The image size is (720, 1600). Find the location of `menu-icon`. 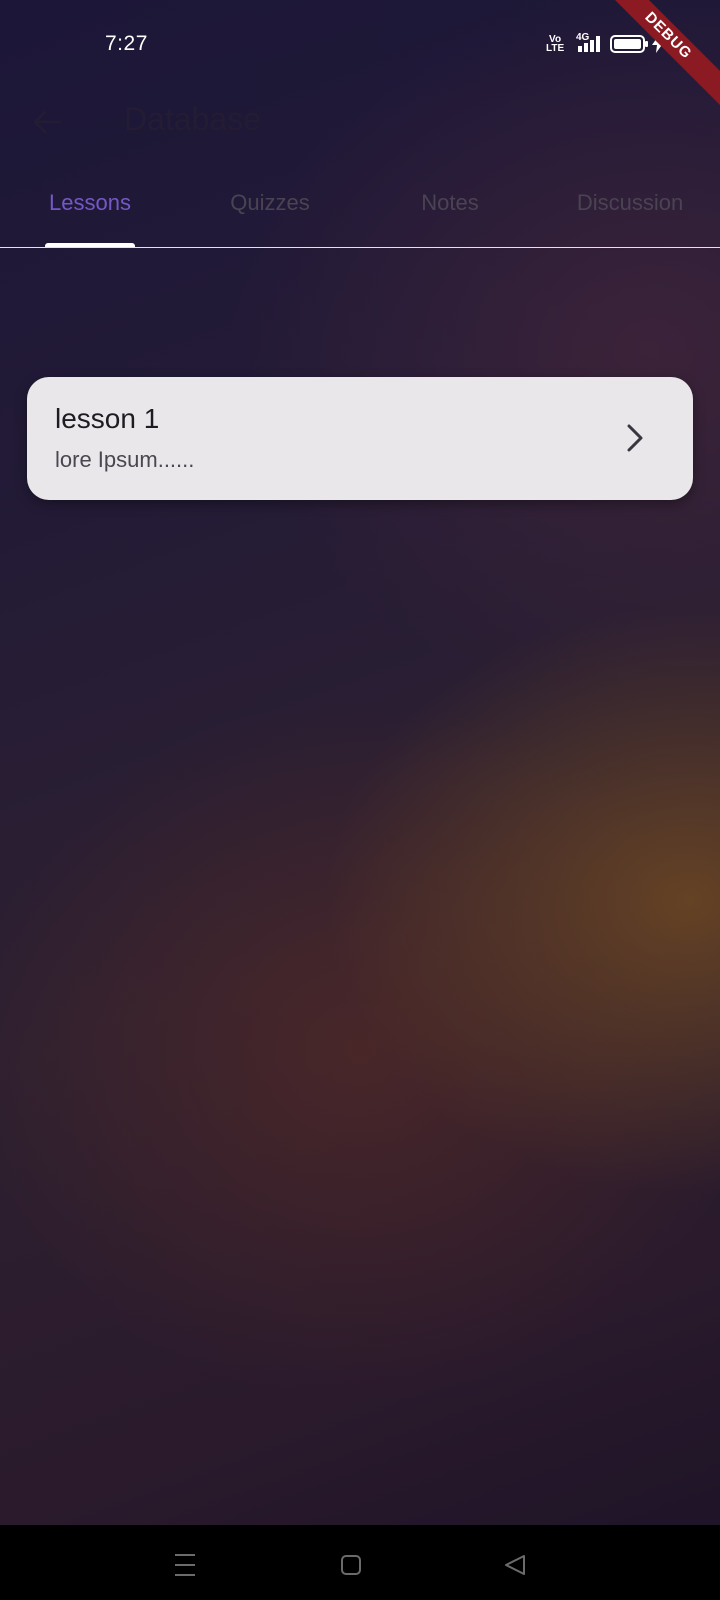

menu-icon is located at coordinates (185, 1565).